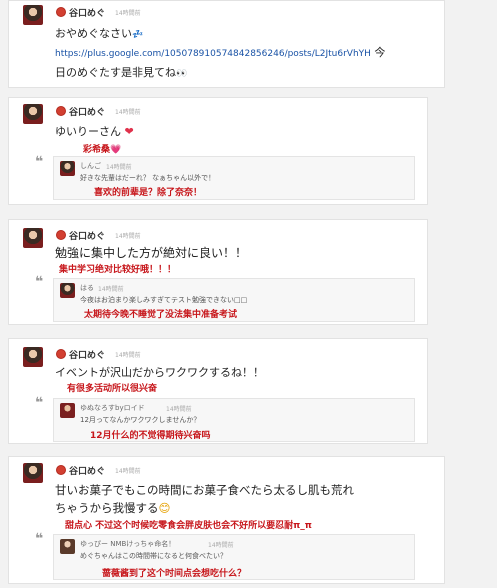  I want to click on reply-author: はる, so click(87, 288).